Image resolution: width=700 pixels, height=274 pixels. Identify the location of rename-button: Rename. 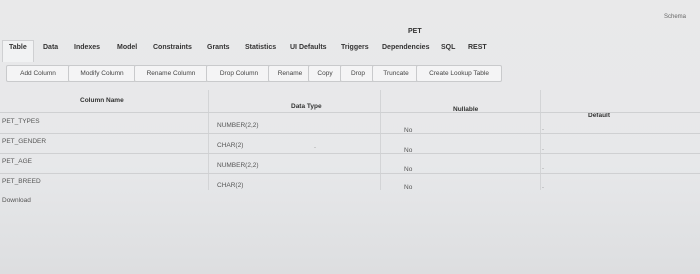
(290, 73).